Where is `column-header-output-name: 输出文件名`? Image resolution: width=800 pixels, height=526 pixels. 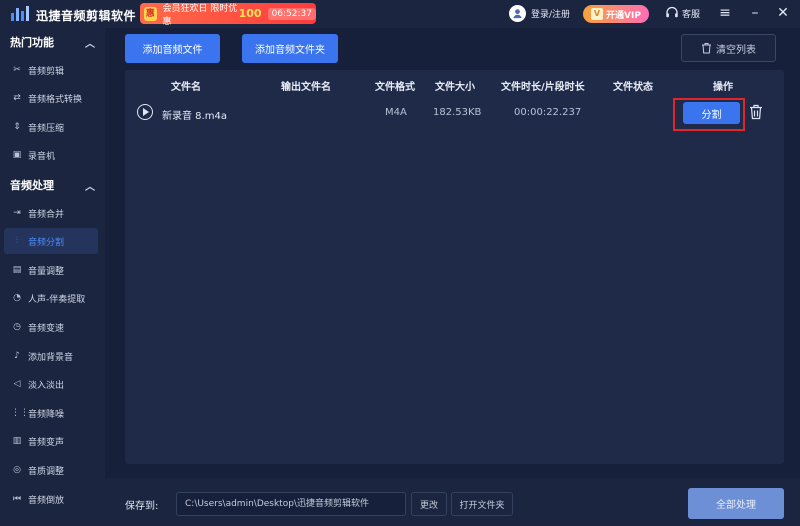
column-header-output-name: 输出文件名 is located at coordinates (306, 87).